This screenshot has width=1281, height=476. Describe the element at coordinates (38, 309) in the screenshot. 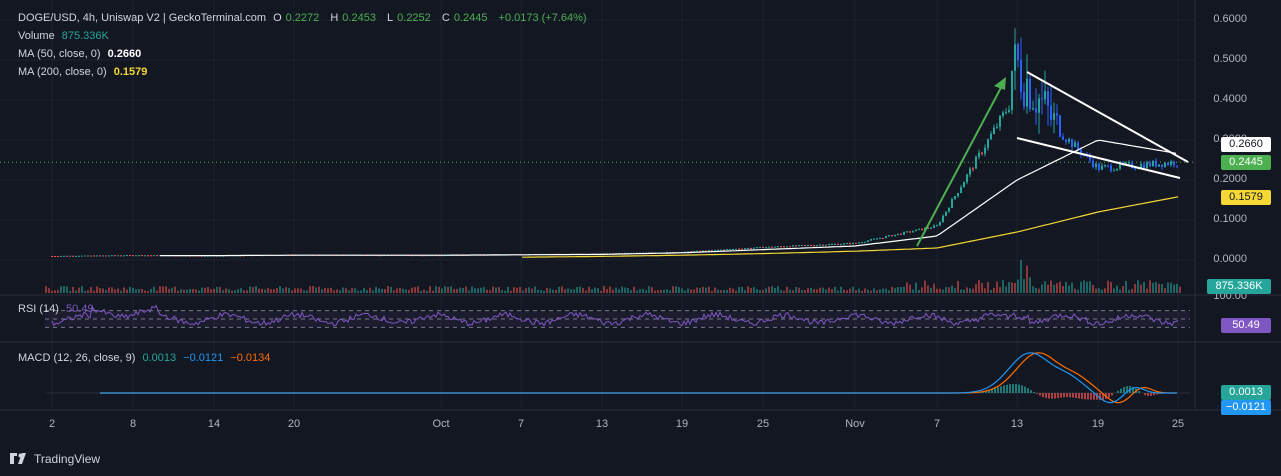

I see `rsi-label: RSI (14)` at that location.